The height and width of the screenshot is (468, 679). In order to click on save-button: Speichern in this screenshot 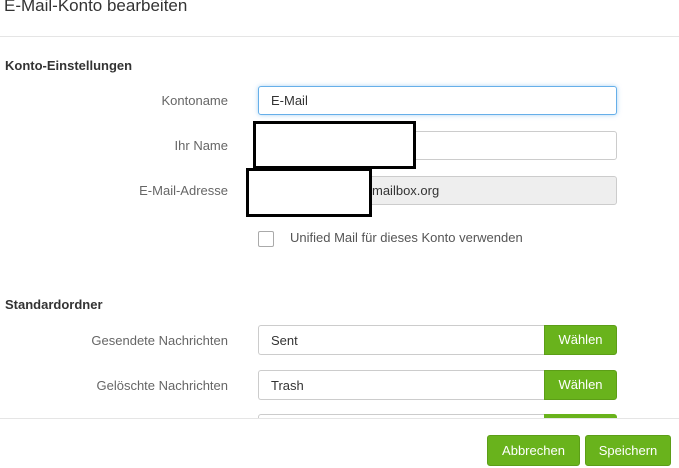, I will do `click(628, 450)`.